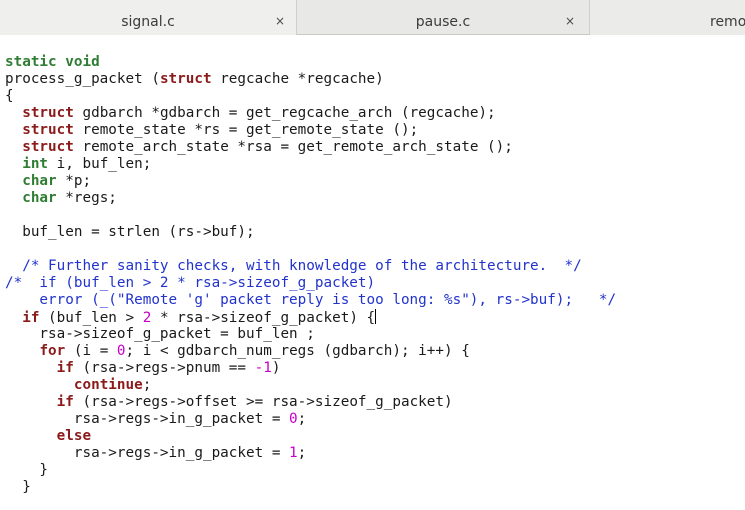 The width and height of the screenshot is (745, 510). Describe the element at coordinates (310, 198) in the screenshot. I see `code-line: char *regs;` at that location.